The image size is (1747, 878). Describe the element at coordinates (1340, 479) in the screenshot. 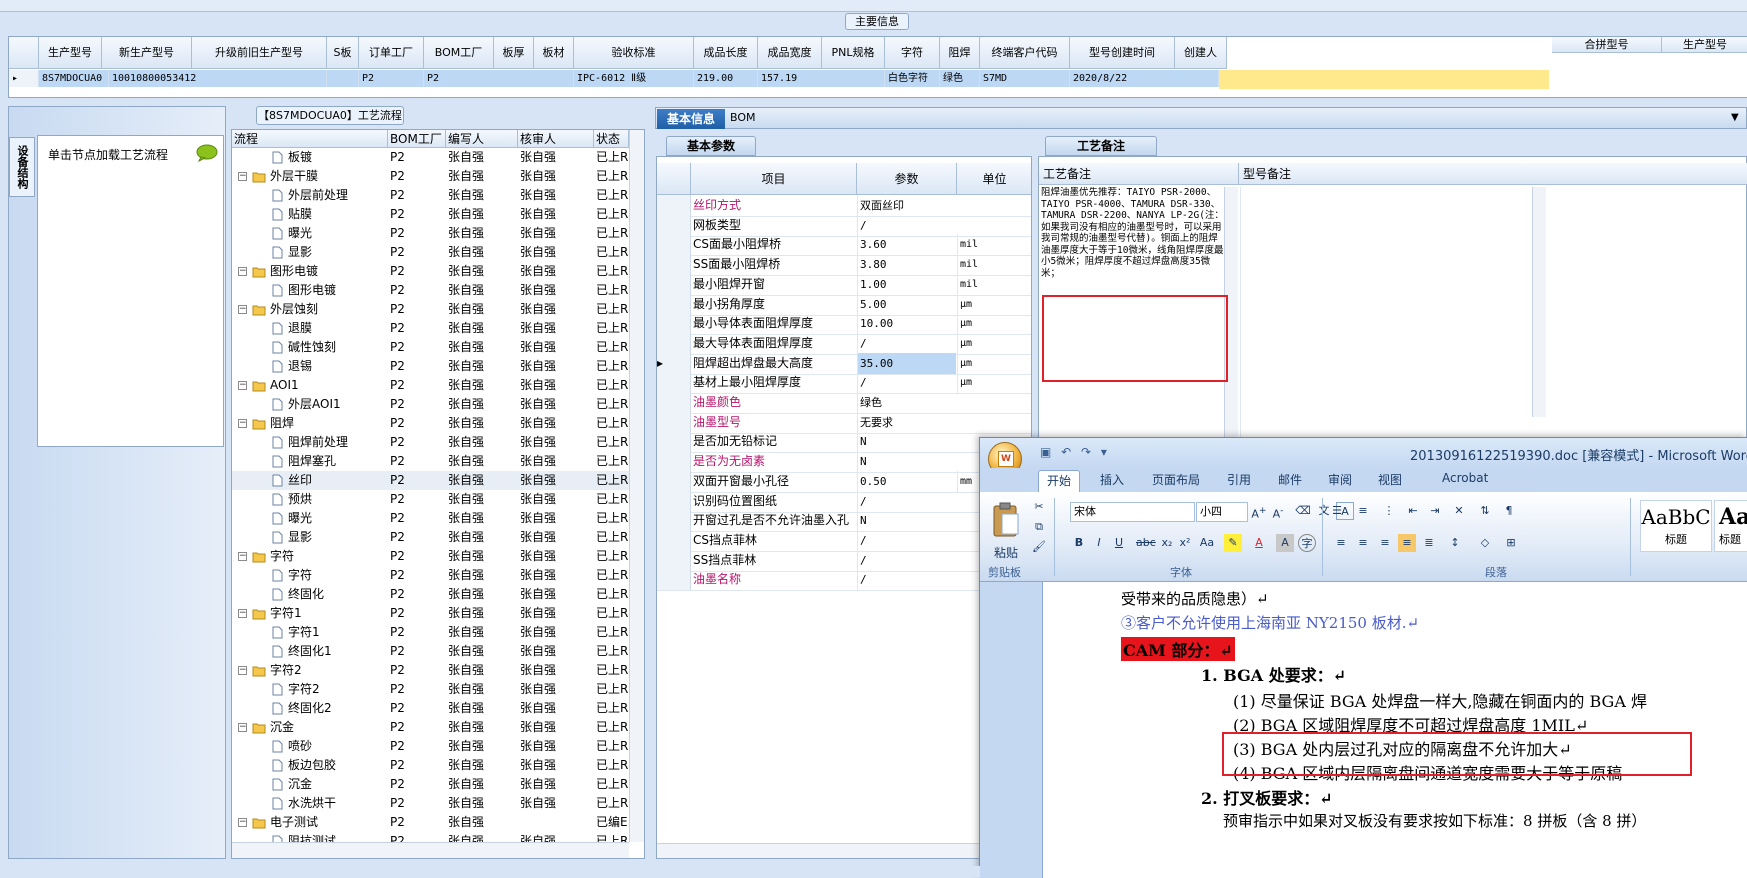

I see `ribbon-tab-review: 审阅` at that location.